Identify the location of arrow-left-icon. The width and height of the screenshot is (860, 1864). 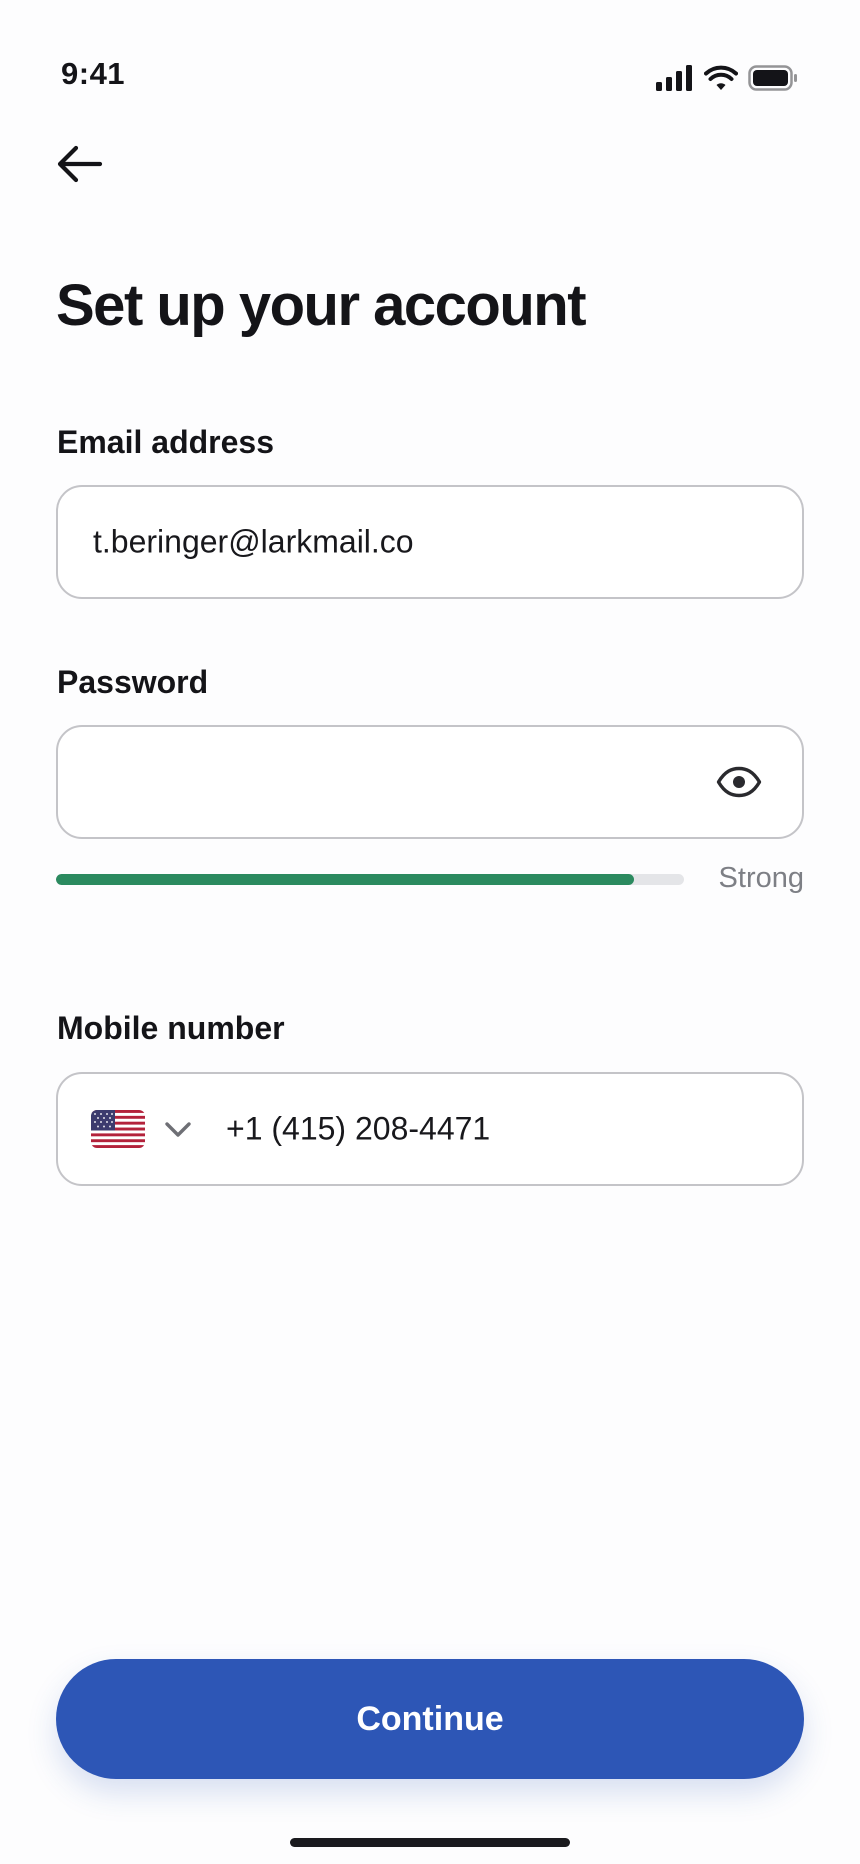
(80, 164).